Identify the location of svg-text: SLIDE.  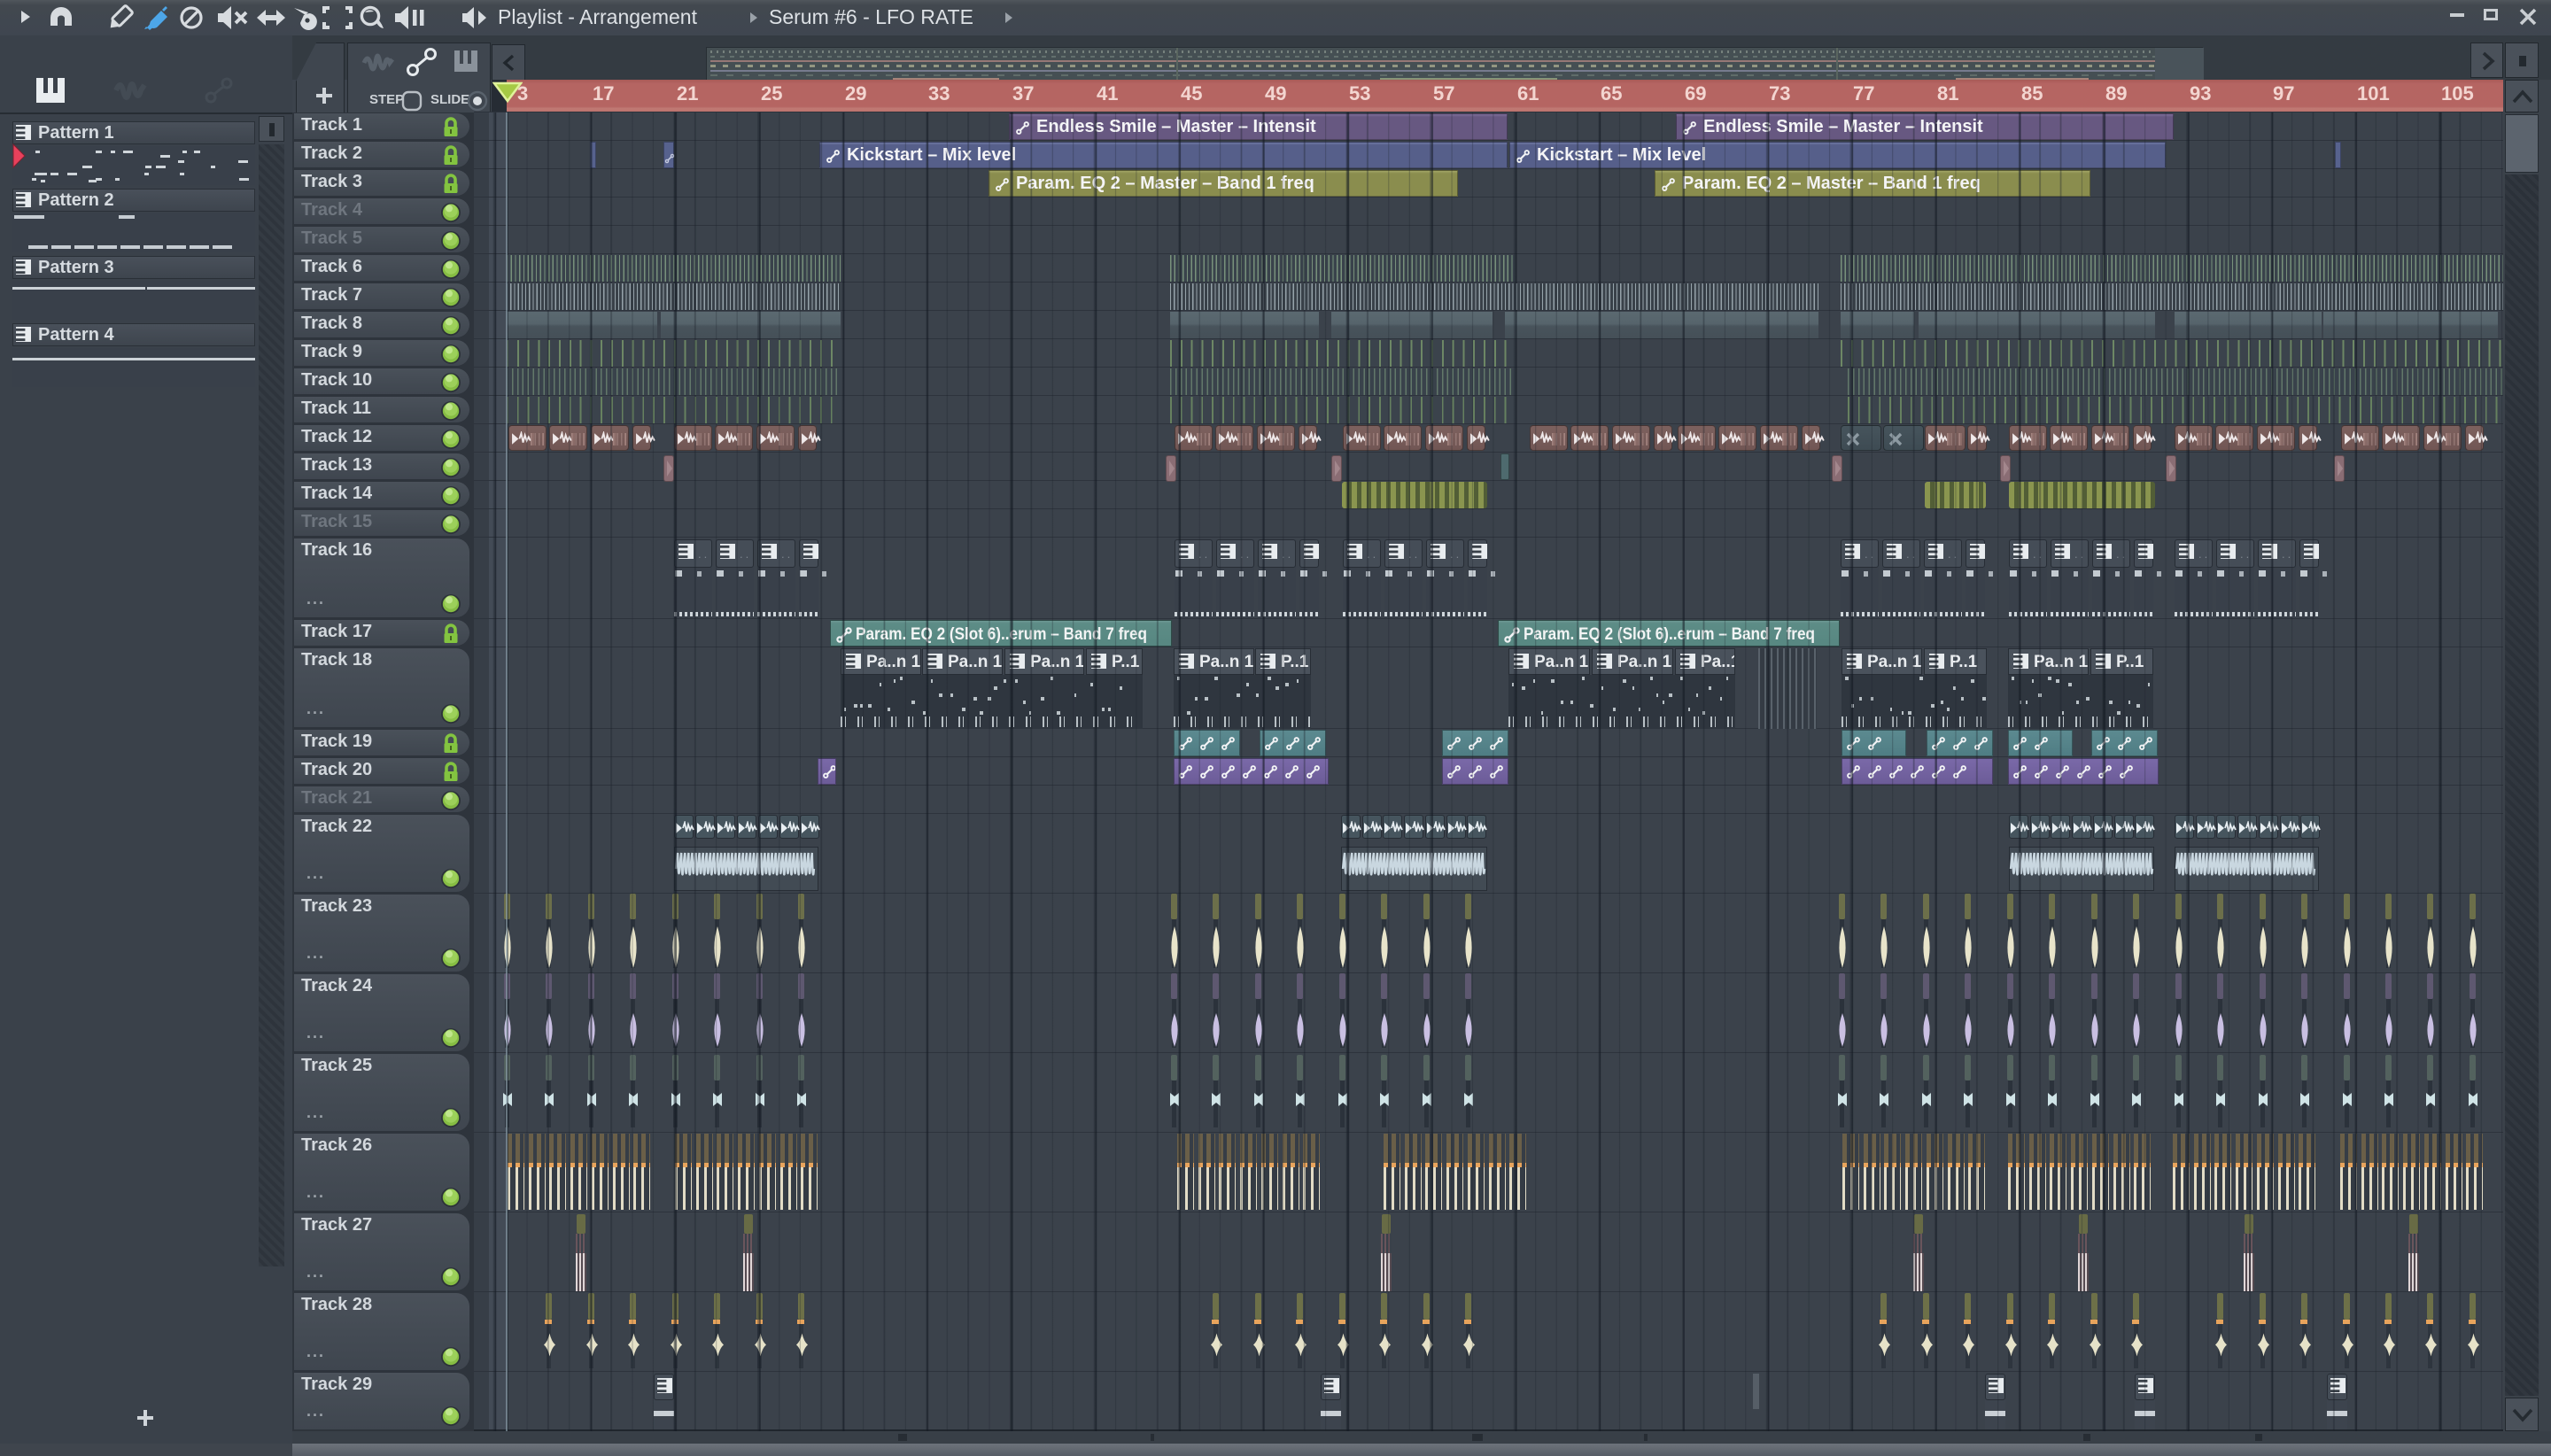
(450, 99).